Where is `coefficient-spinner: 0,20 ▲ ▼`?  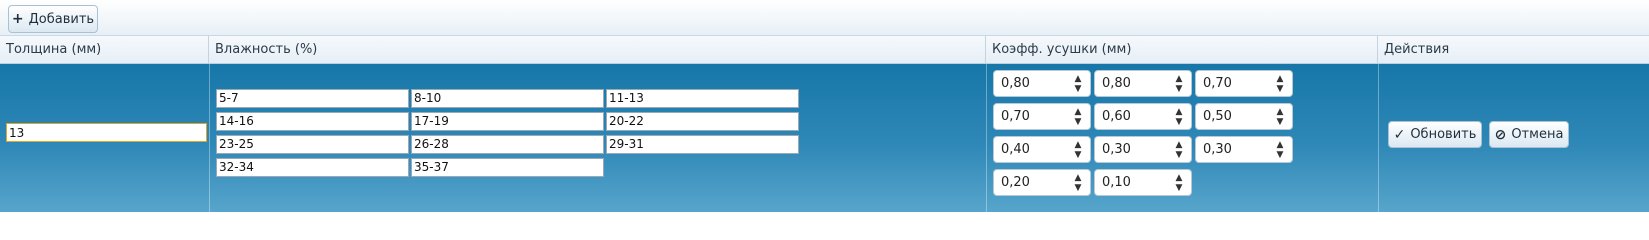 coefficient-spinner: 0,20 ▲ ▼ is located at coordinates (1042, 182).